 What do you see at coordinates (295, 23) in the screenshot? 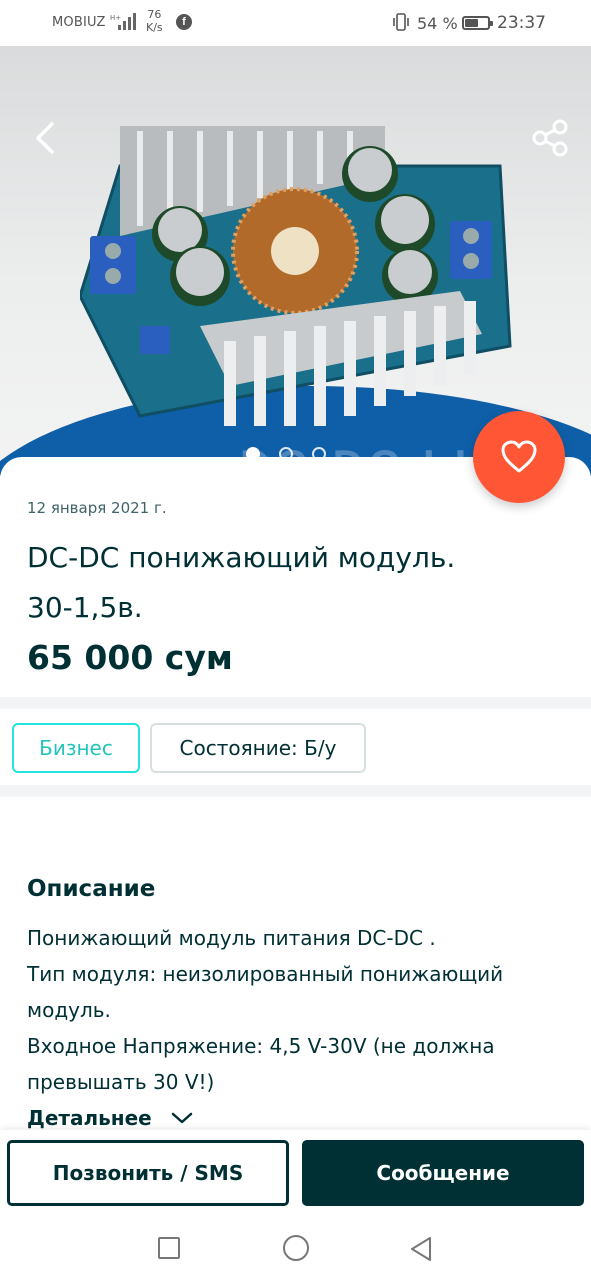
I see `status-bar: MOBIUZ H+ 76 K/s f 54 % 23:37` at bounding box center [295, 23].